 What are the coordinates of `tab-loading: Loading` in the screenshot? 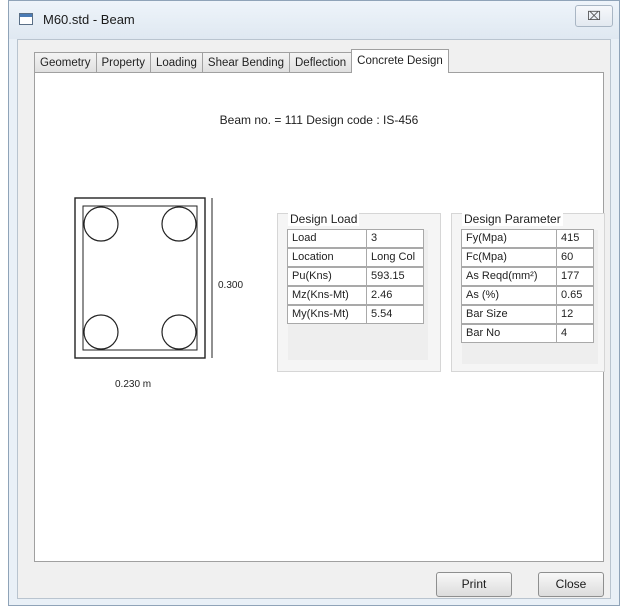 It's located at (176, 62).